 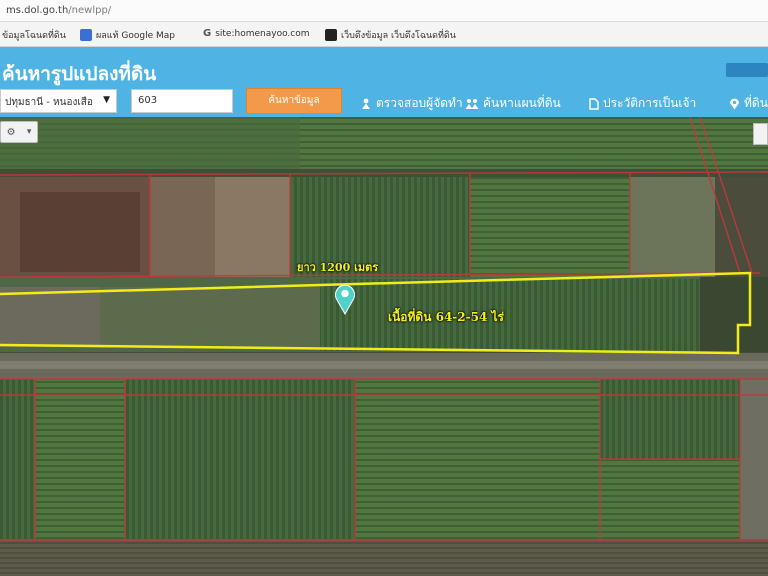 What do you see at coordinates (472, 103) in the screenshot?
I see `people-icon` at bounding box center [472, 103].